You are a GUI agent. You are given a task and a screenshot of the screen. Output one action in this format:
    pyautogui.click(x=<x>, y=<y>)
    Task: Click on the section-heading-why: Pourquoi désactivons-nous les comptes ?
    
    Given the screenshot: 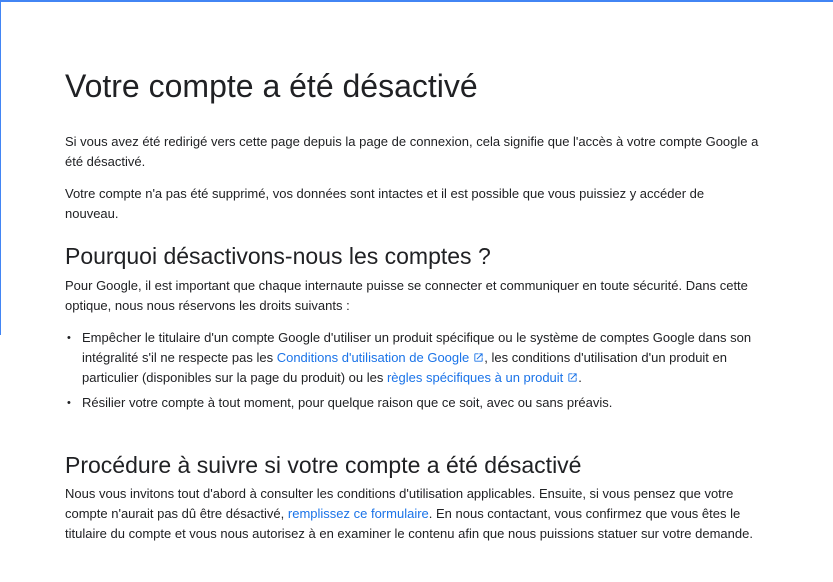 What is the action you would take?
    pyautogui.click(x=278, y=256)
    